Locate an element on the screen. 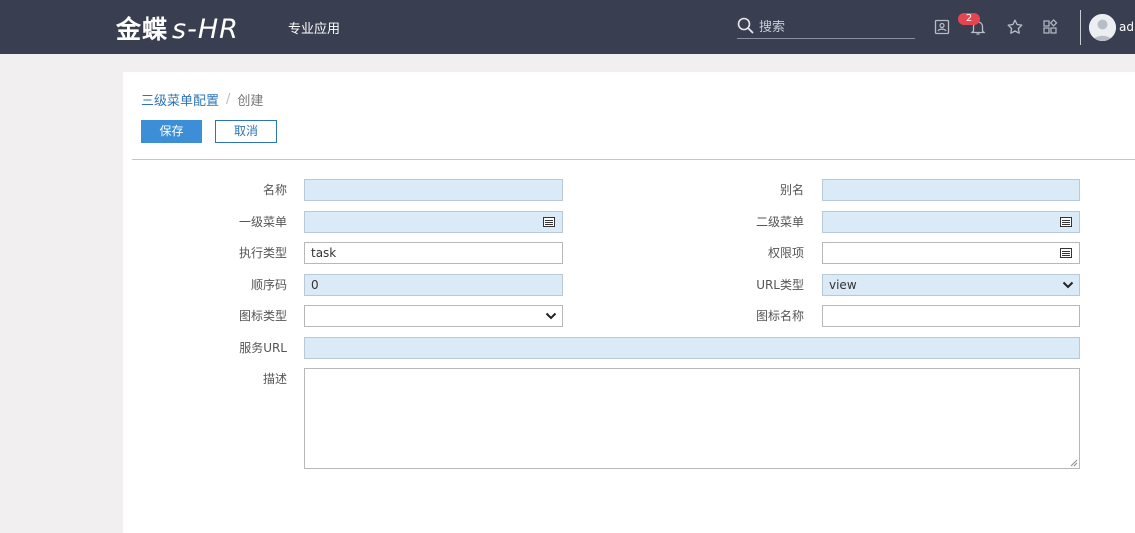 This screenshot has height=533, width=1135. permission-label: 权限项 is located at coordinates (785, 253).